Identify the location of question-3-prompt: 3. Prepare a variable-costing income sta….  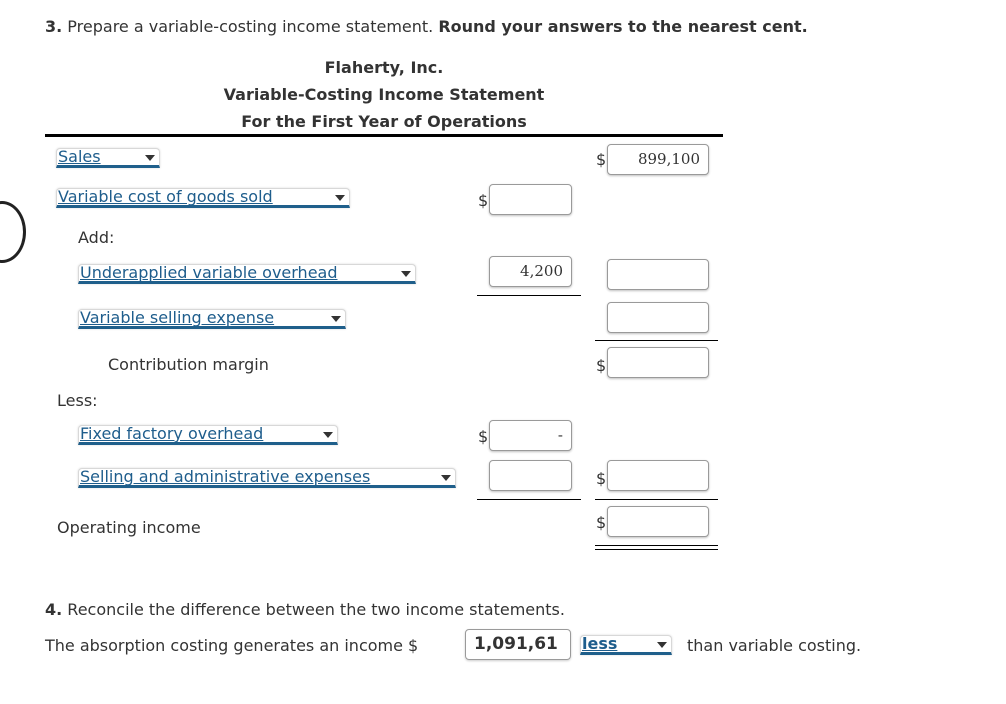
(426, 26).